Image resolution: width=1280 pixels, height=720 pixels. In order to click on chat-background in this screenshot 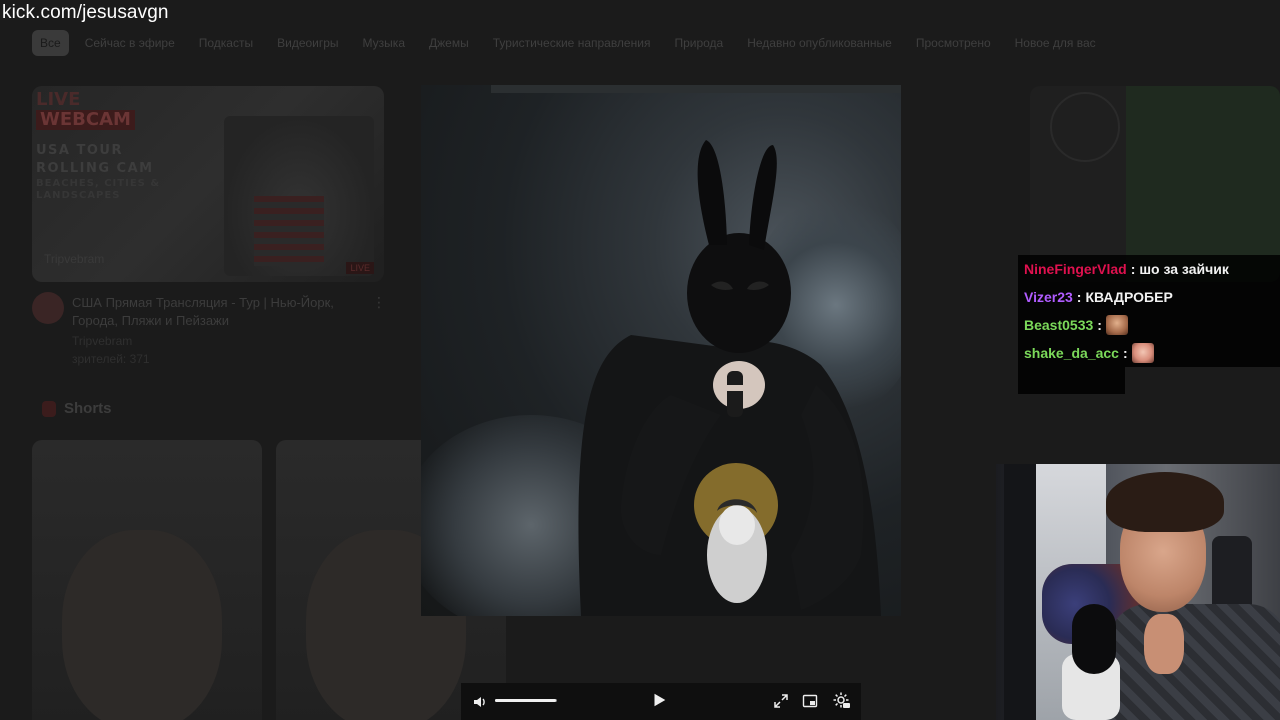, I will do `click(1071, 380)`.